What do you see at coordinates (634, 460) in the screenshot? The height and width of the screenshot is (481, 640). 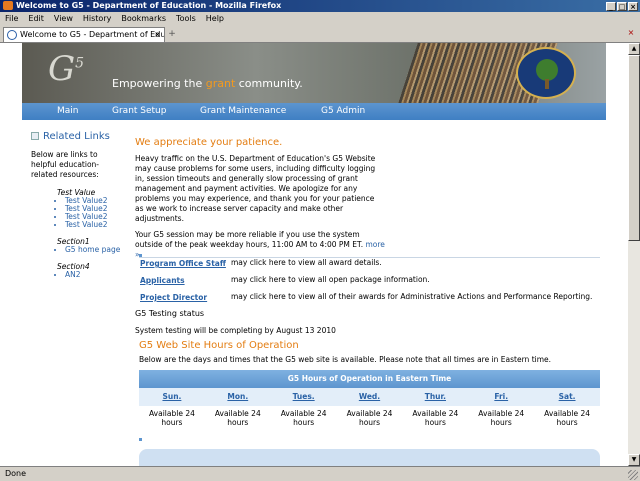 I see `scroll-down-icon: ▼` at bounding box center [634, 460].